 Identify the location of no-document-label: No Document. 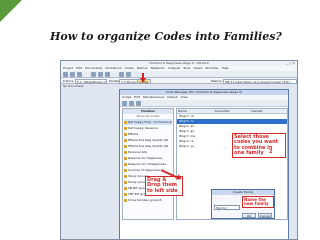
(73, 86).